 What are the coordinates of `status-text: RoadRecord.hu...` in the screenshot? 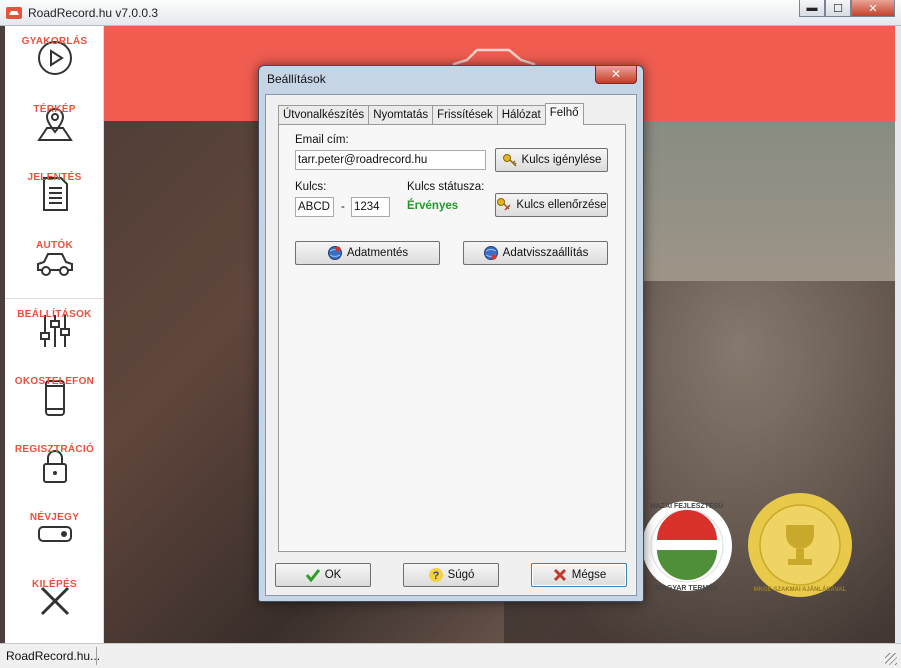 It's located at (53, 656).